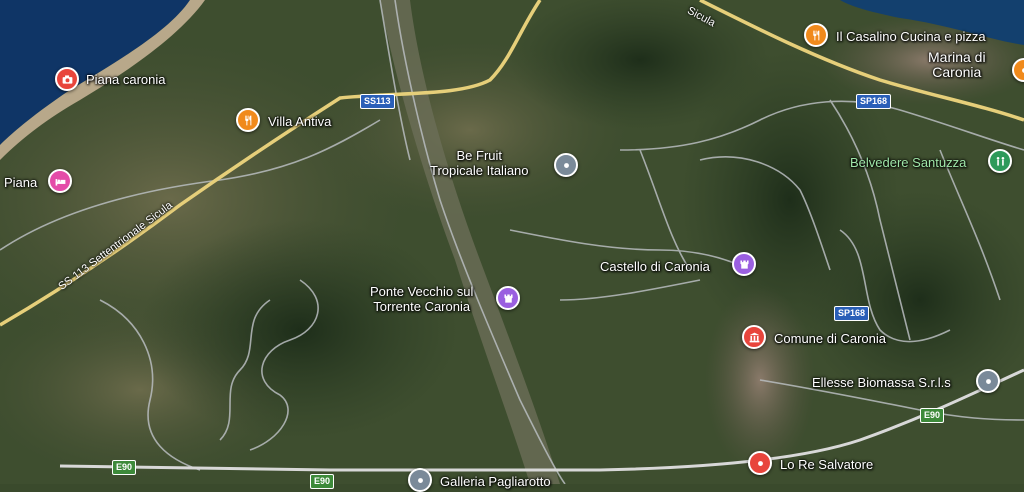 This screenshot has width=1024, height=492. Describe the element at coordinates (826, 464) in the screenshot. I see `place-label-lo-re: Lo Re Salvatore` at that location.